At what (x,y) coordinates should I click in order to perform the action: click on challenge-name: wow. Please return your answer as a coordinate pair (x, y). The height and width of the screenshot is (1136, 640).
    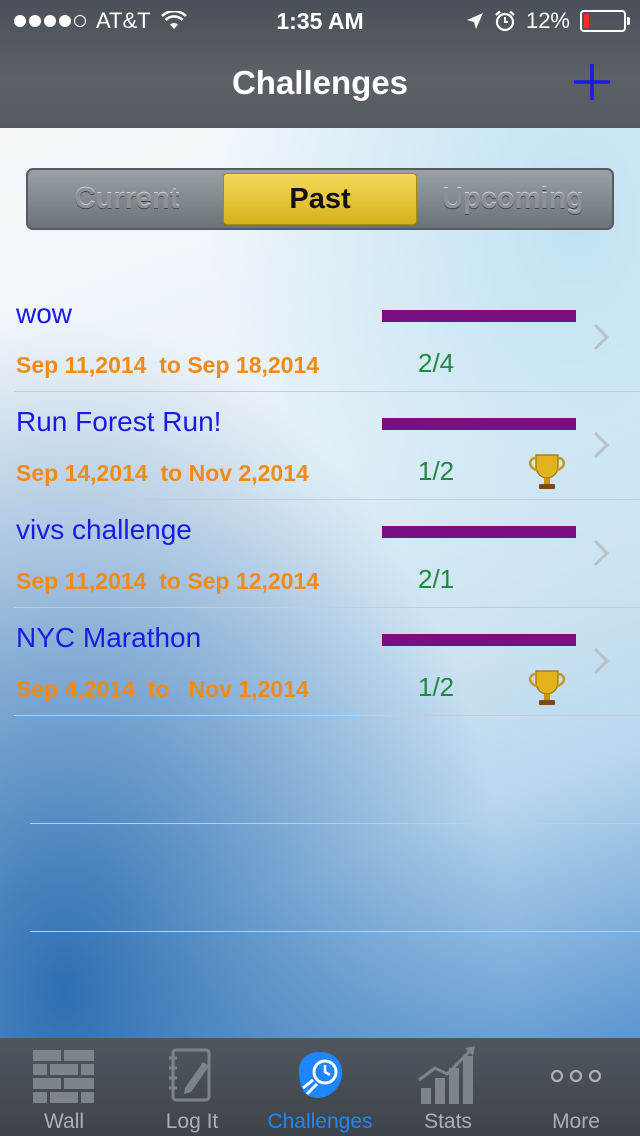
    Looking at the image, I should click on (44, 313).